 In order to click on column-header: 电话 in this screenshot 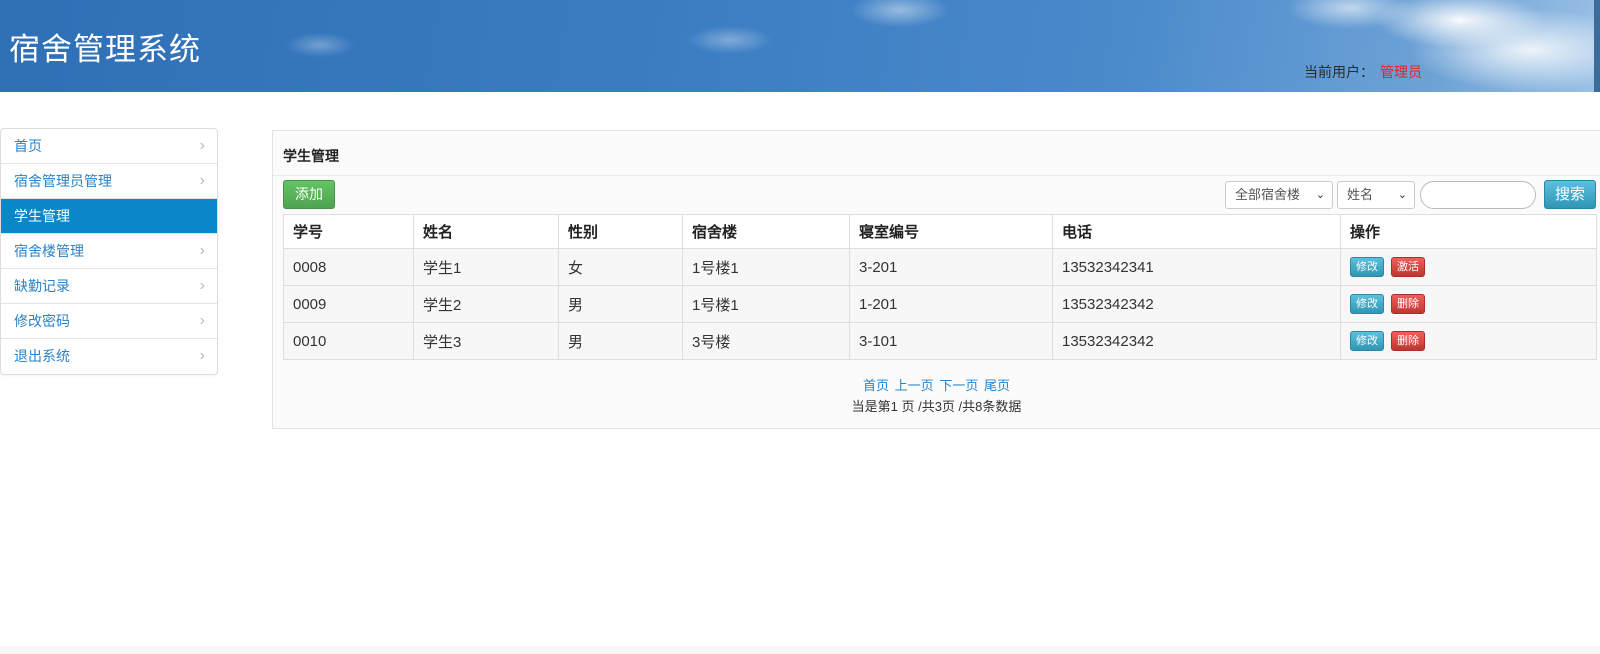, I will do `click(1196, 231)`.